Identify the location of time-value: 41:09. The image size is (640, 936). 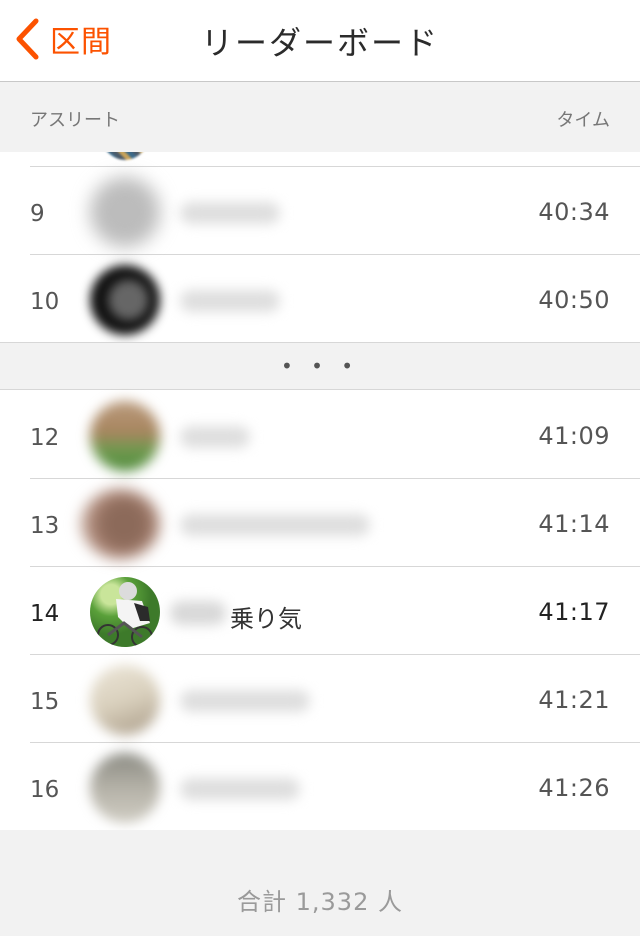
(574, 436).